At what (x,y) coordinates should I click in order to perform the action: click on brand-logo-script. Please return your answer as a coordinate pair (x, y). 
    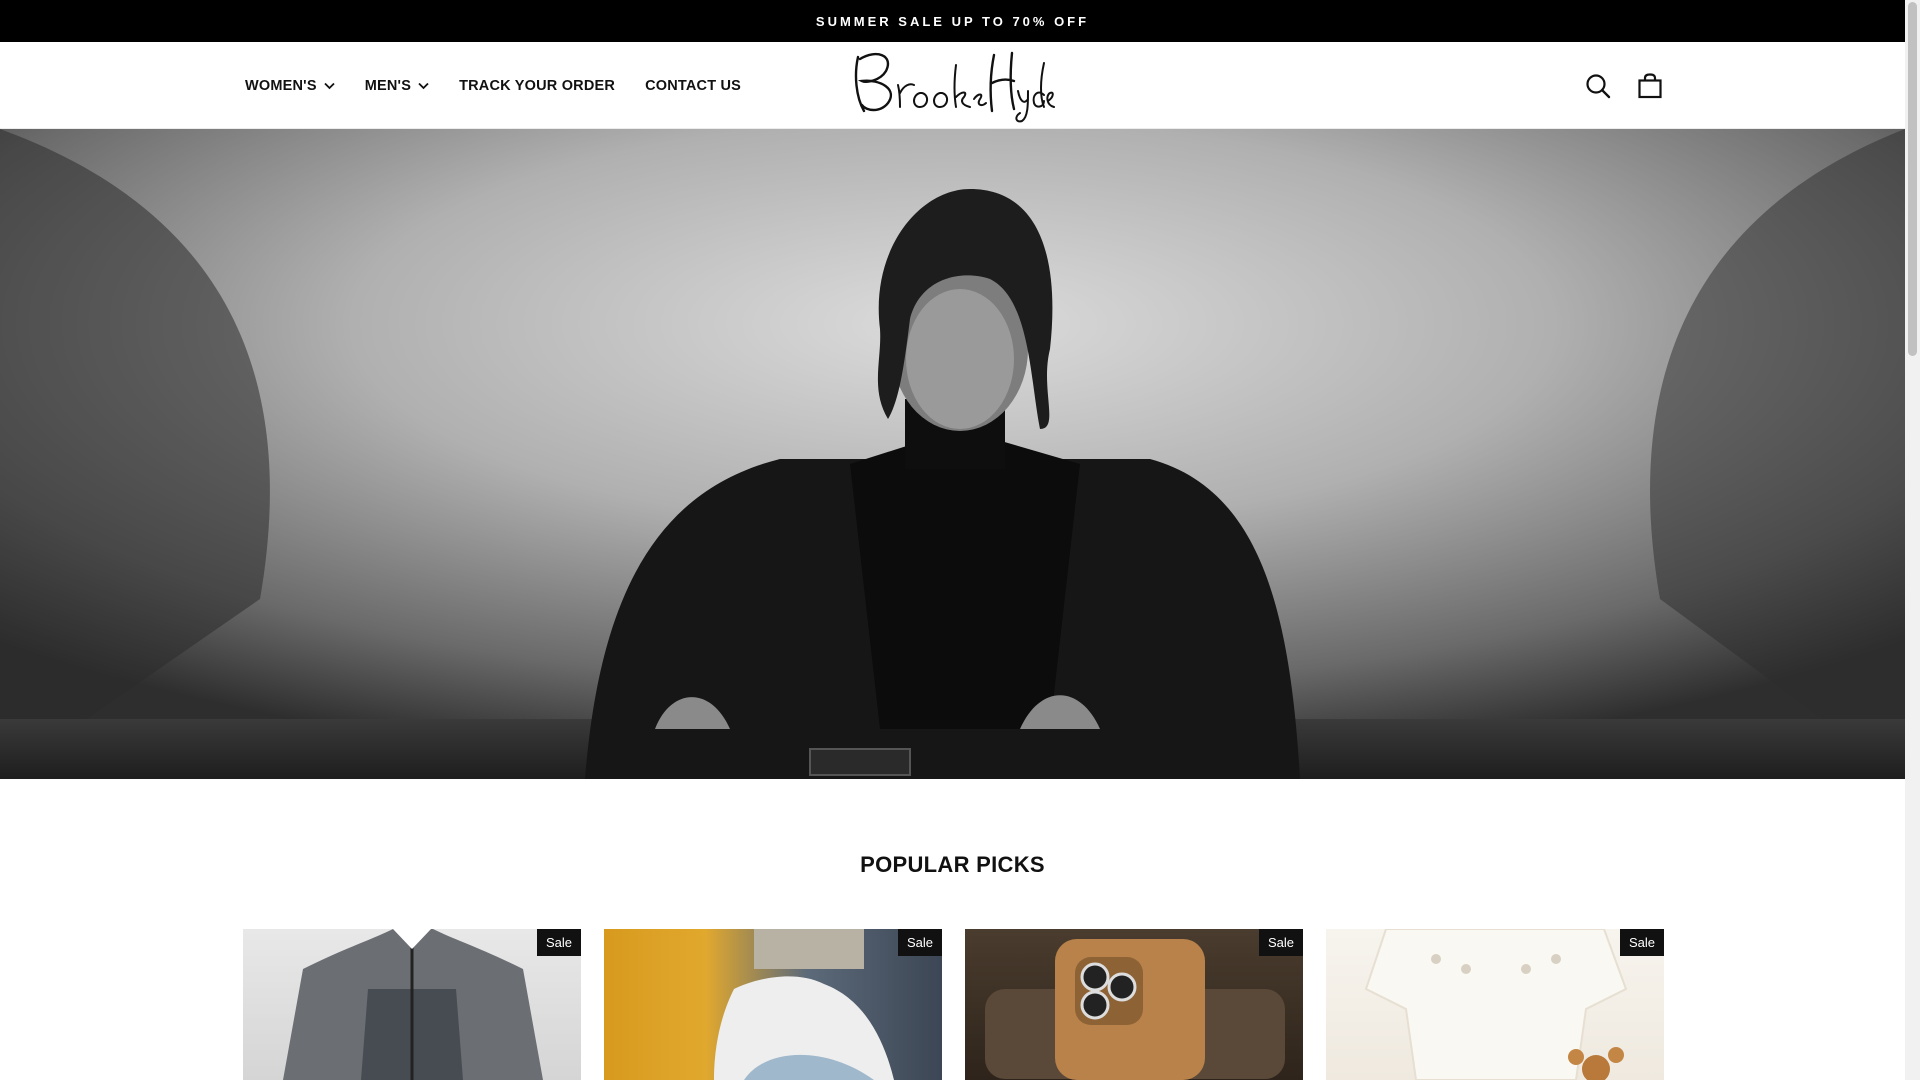
    Looking at the image, I should click on (954, 87).